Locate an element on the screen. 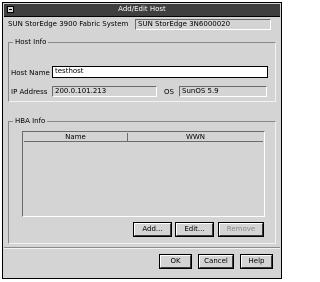  button-separator is located at coordinates (142, 248).